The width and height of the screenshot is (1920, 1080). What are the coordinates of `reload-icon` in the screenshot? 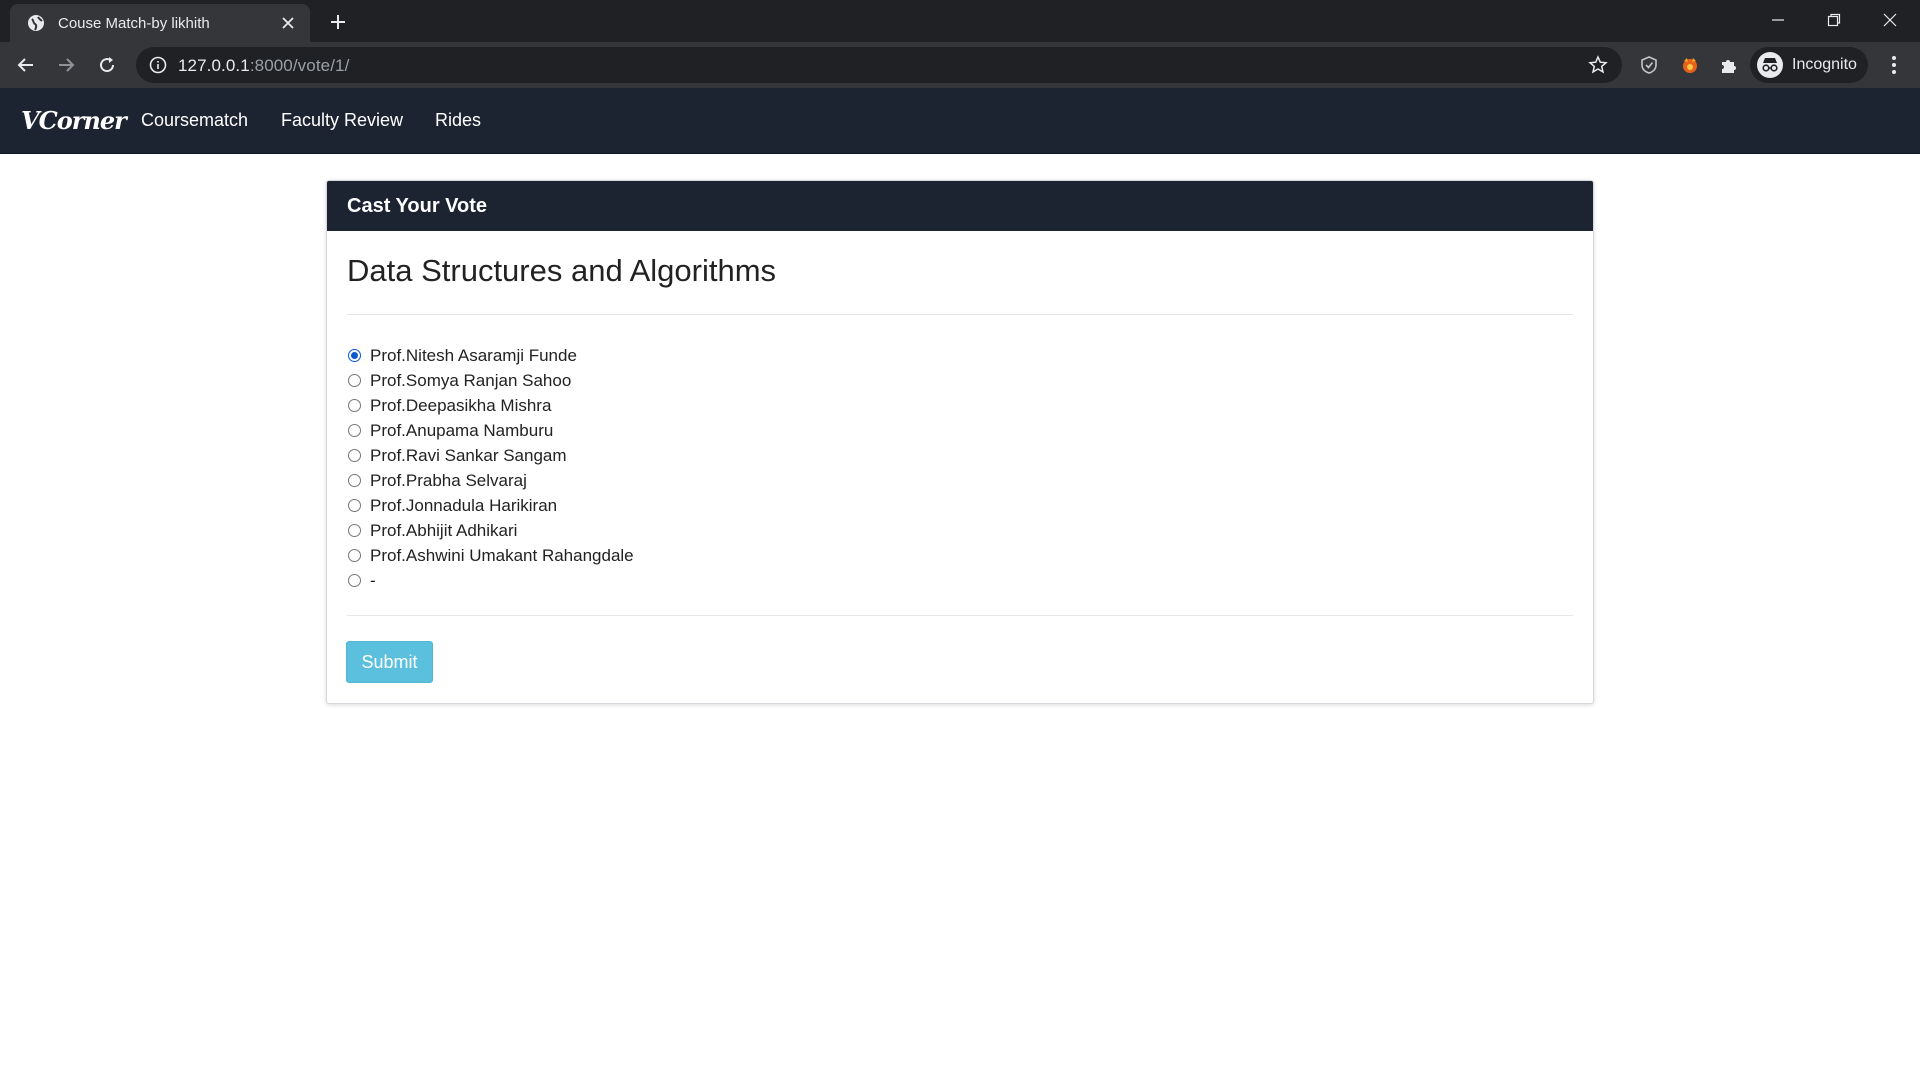 It's located at (107, 65).